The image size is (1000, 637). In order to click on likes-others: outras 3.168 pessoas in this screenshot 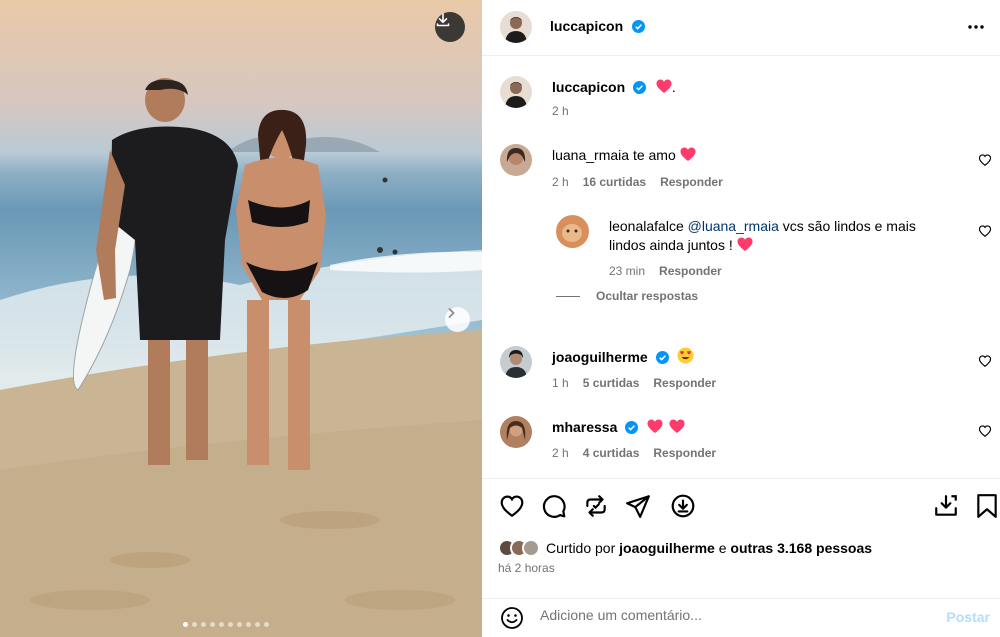, I will do `click(801, 548)`.